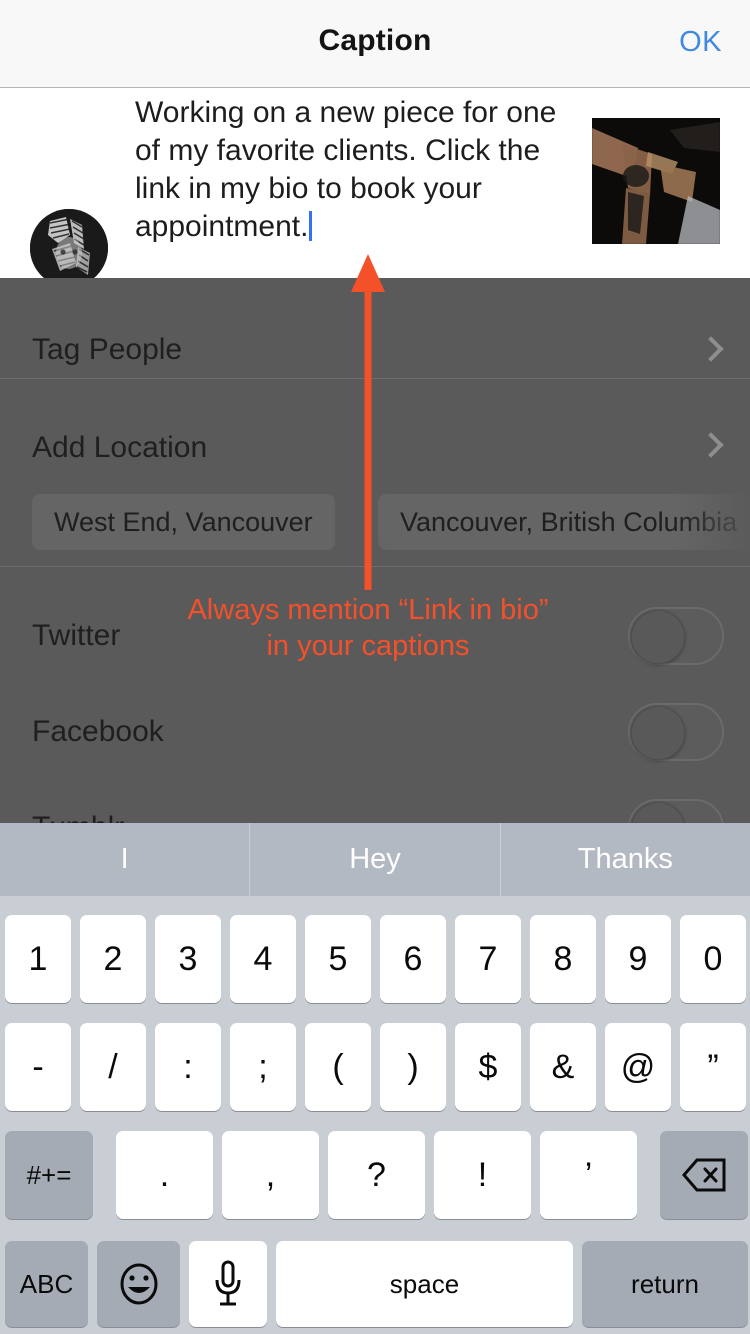  What do you see at coordinates (38, 1067) in the screenshot?
I see `key-hyphen: -` at bounding box center [38, 1067].